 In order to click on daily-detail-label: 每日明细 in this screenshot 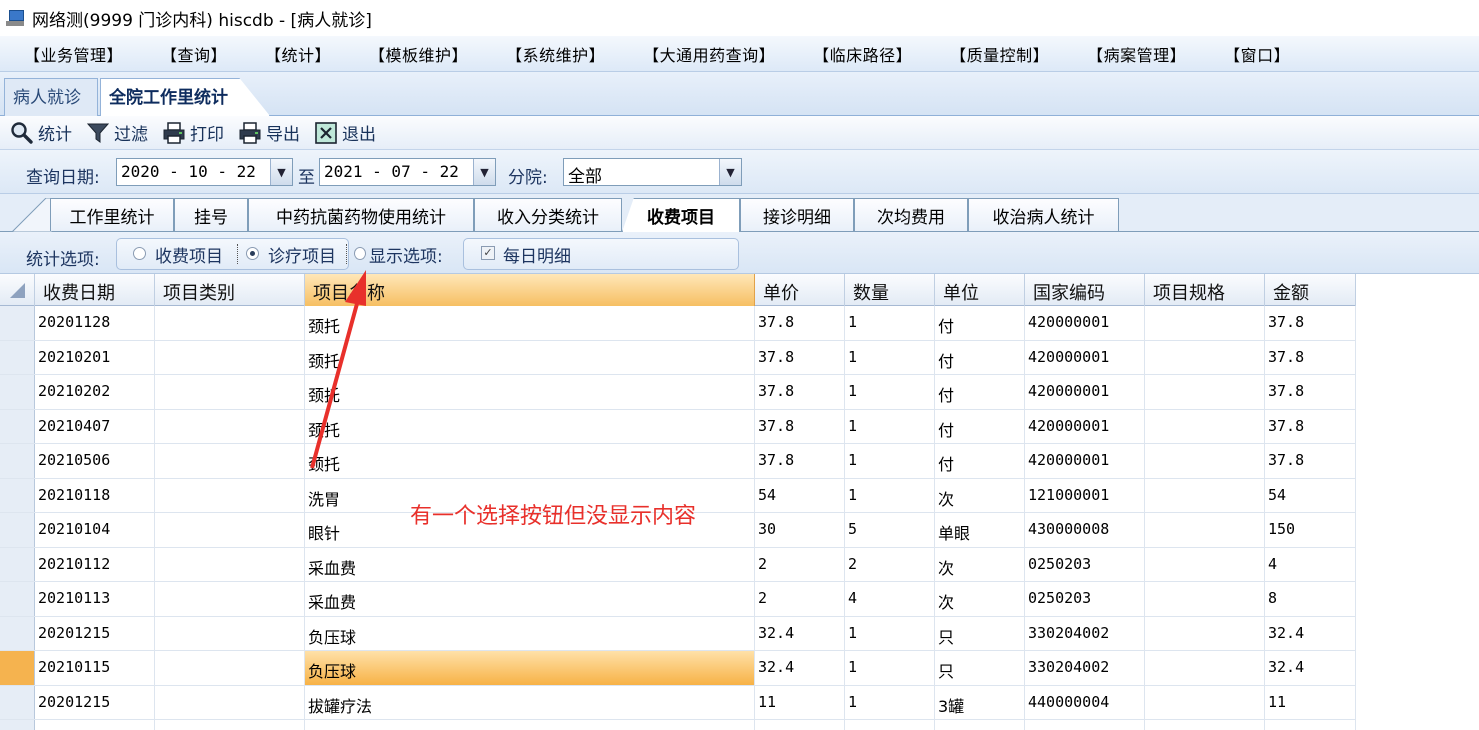, I will do `click(537, 254)`.